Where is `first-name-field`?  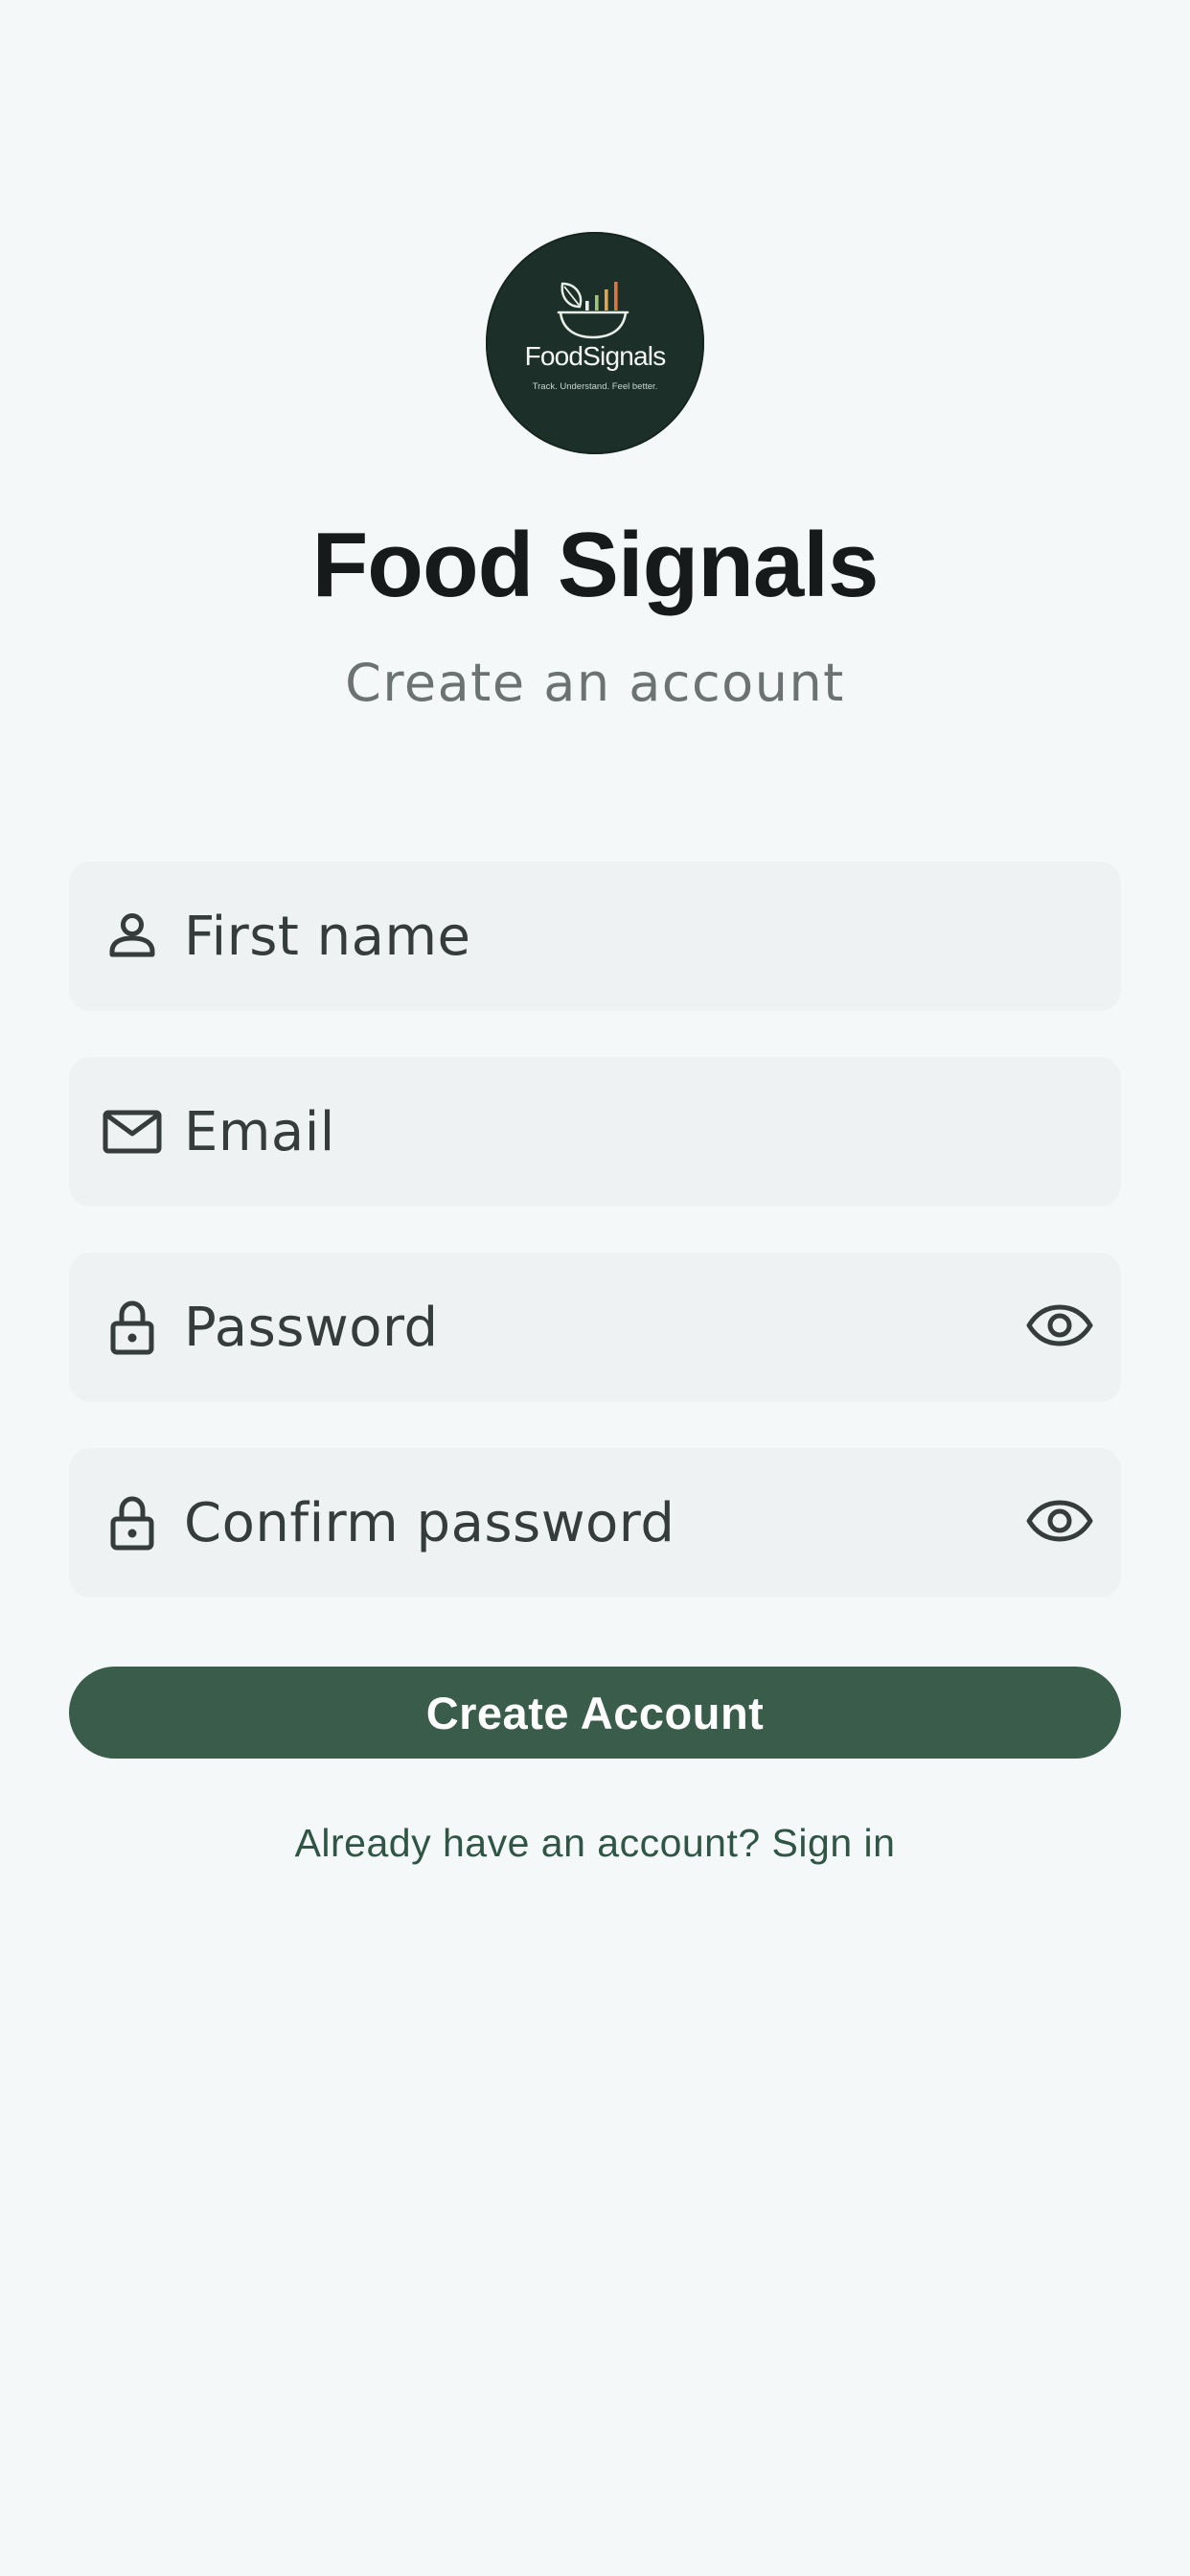 first-name-field is located at coordinates (595, 936).